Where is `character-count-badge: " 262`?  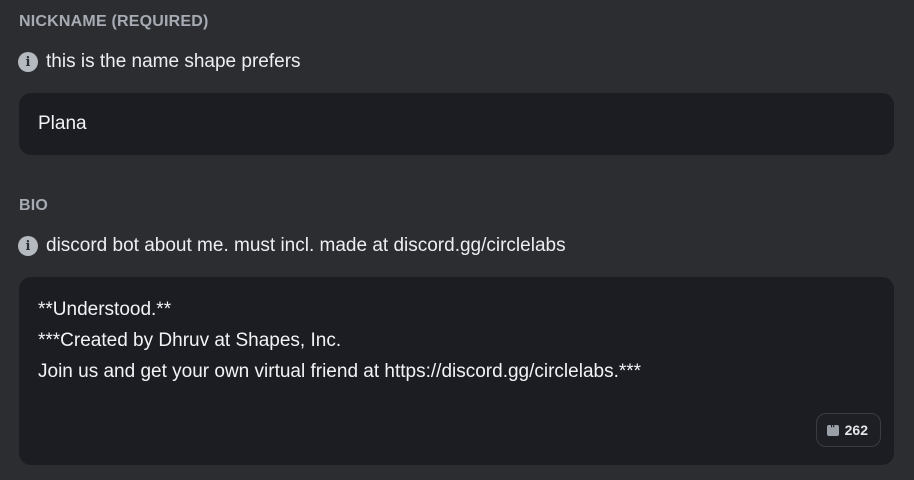 character-count-badge: " 262 is located at coordinates (848, 430).